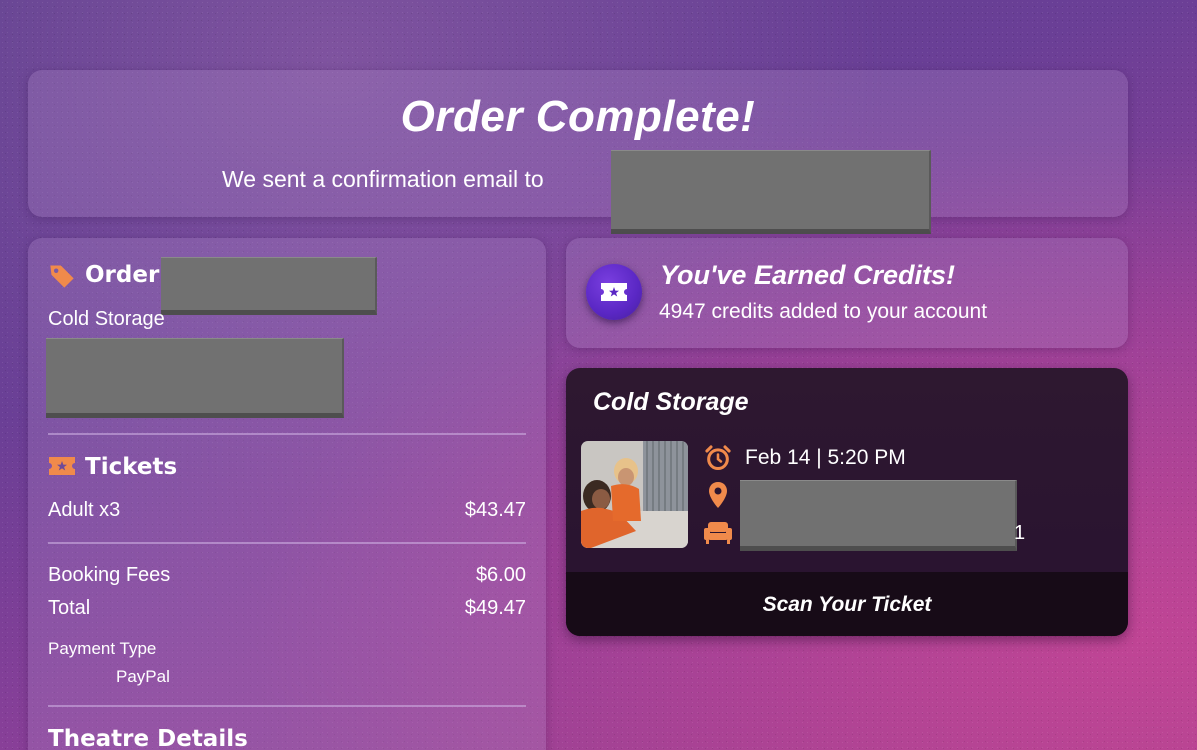 The width and height of the screenshot is (1197, 750). What do you see at coordinates (671, 402) in the screenshot?
I see `ticket-movie-title: Cold Storage` at bounding box center [671, 402].